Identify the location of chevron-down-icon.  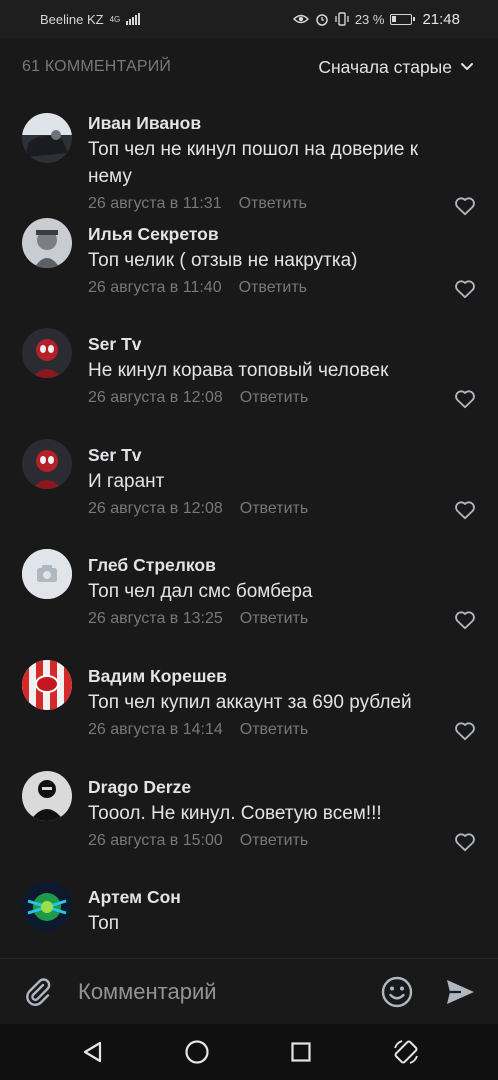
(467, 66).